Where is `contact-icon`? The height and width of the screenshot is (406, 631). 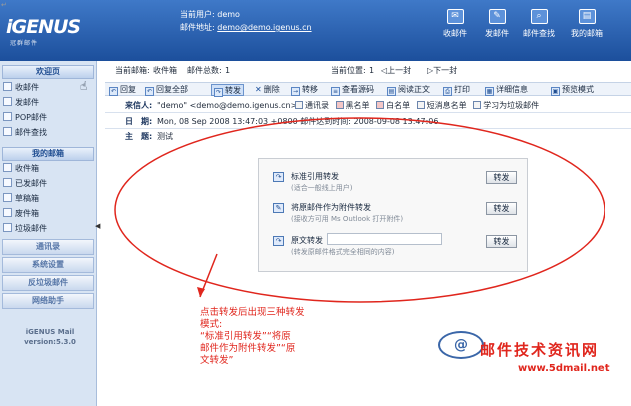 contact-icon is located at coordinates (299, 105).